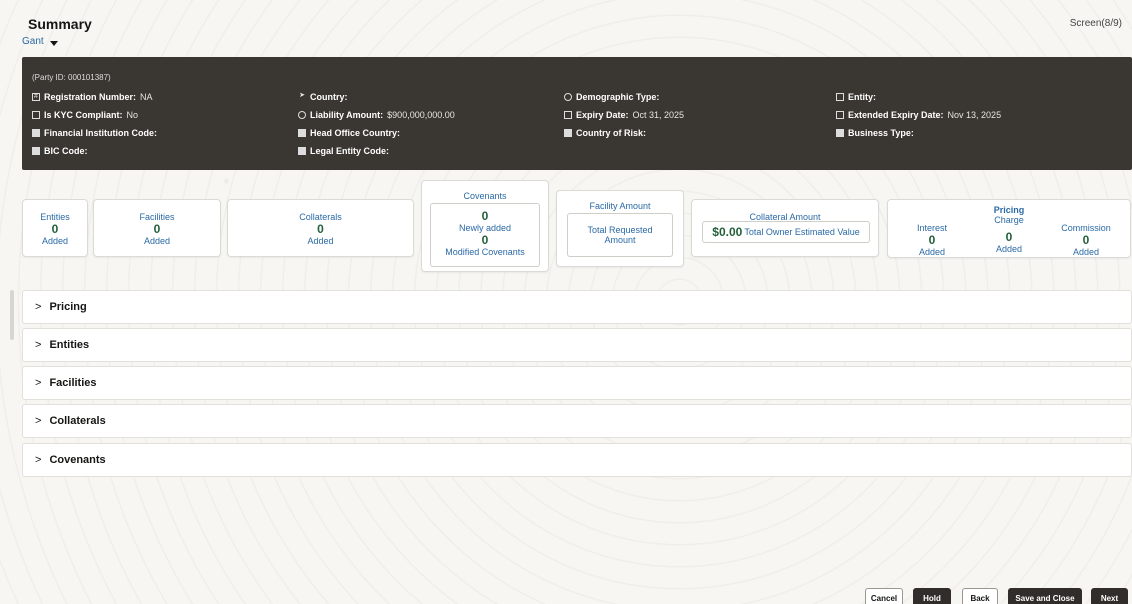 This screenshot has height=604, width=1132. Describe the element at coordinates (320, 217) in the screenshot. I see `collaterals-card-caption: Collaterals` at that location.